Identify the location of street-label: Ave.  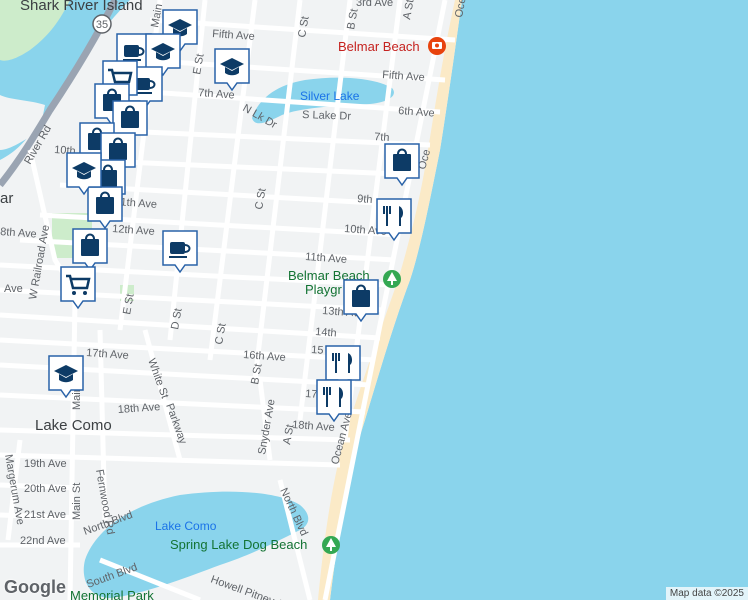
(13, 289).